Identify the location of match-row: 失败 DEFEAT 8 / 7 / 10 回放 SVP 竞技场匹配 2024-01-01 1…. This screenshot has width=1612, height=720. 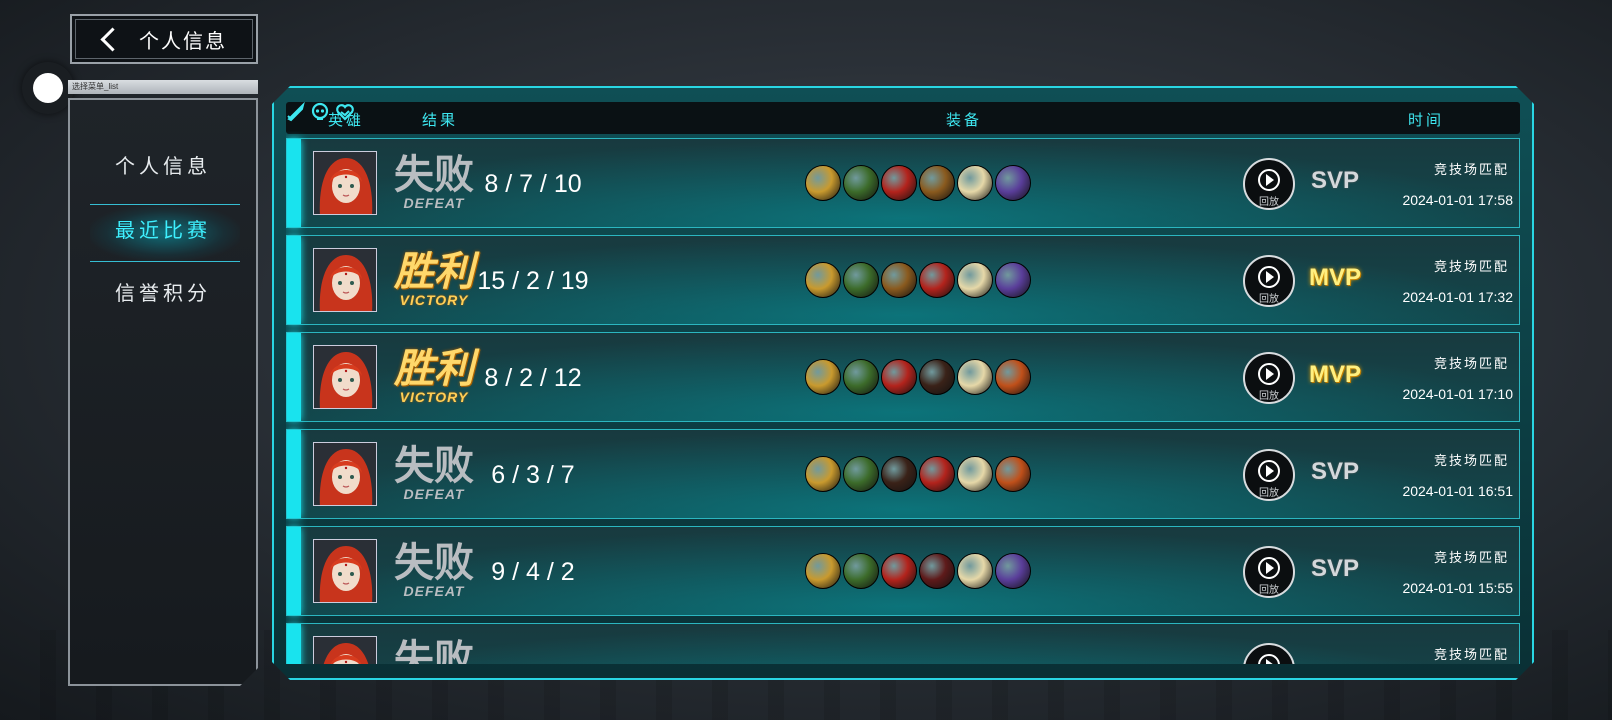
(903, 183).